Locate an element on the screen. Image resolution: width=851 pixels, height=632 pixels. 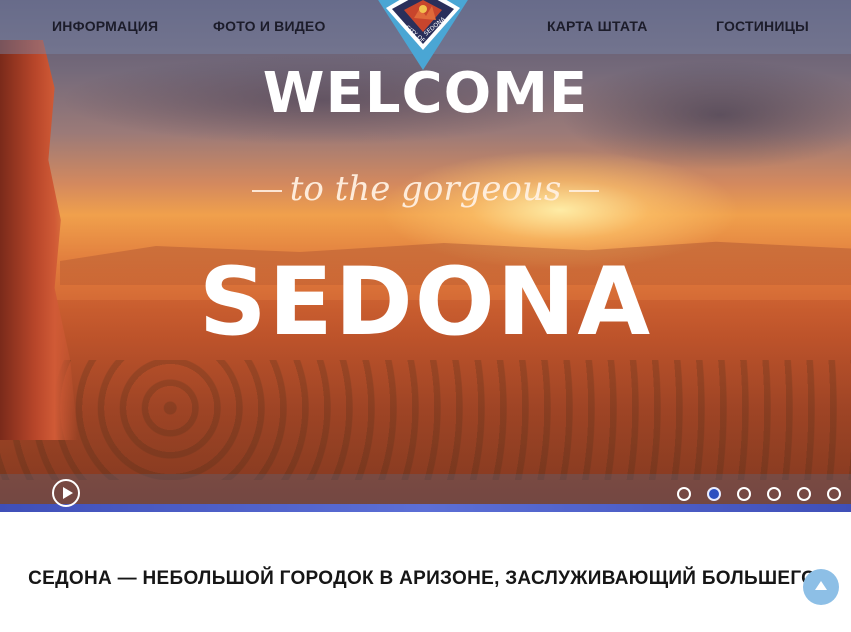
arrow-up-icon is located at coordinates (821, 585).